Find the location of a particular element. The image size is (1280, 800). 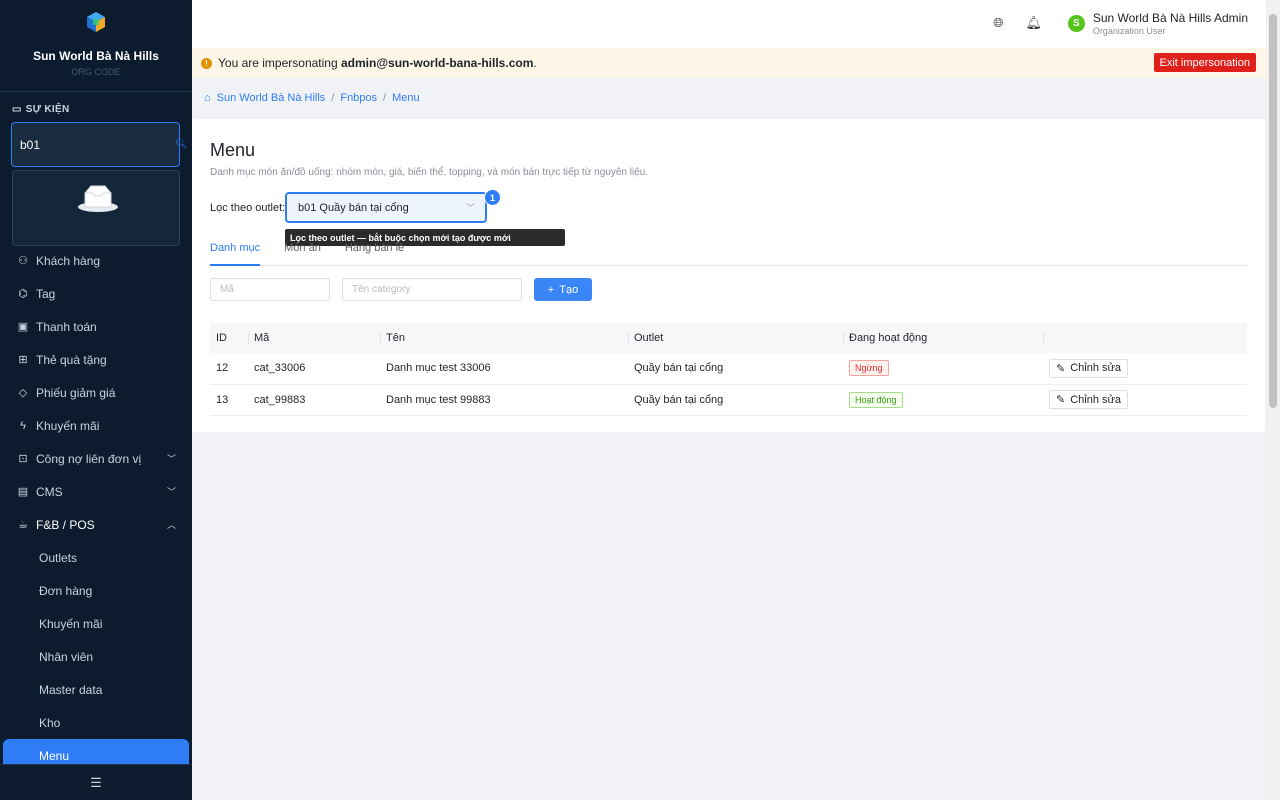

avatar: S is located at coordinates (1076, 23).